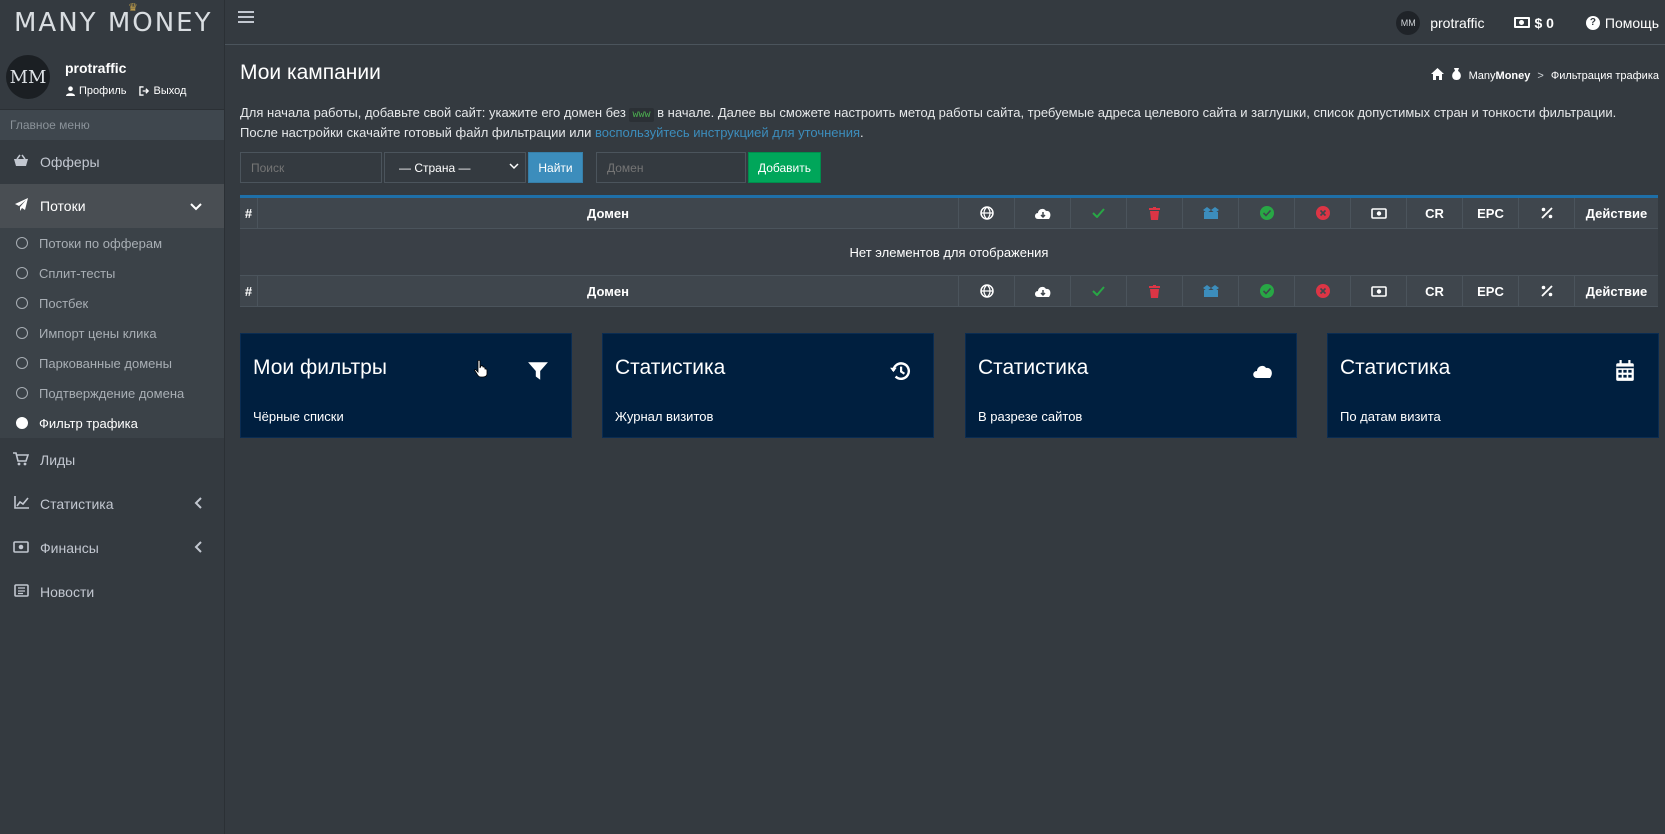 Image resolution: width=1665 pixels, height=834 pixels. I want to click on sidebar-item-offers: Офферы, so click(112, 162).